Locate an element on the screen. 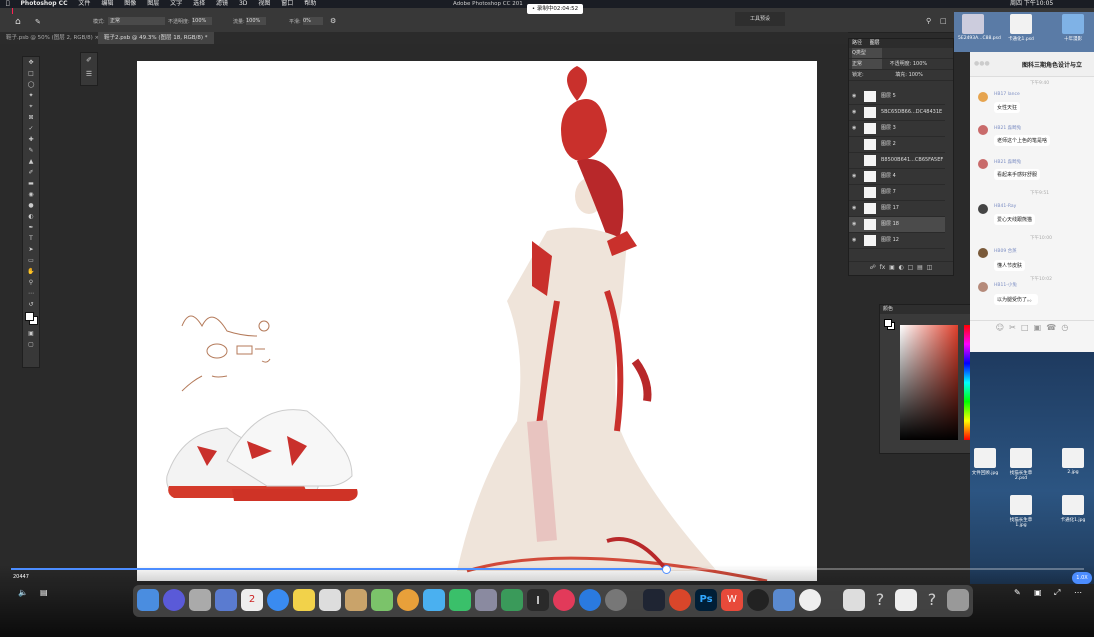 Image resolution: width=1094 pixels, height=637 pixels. layer-row: ◉ 图层 4 is located at coordinates (897, 177).